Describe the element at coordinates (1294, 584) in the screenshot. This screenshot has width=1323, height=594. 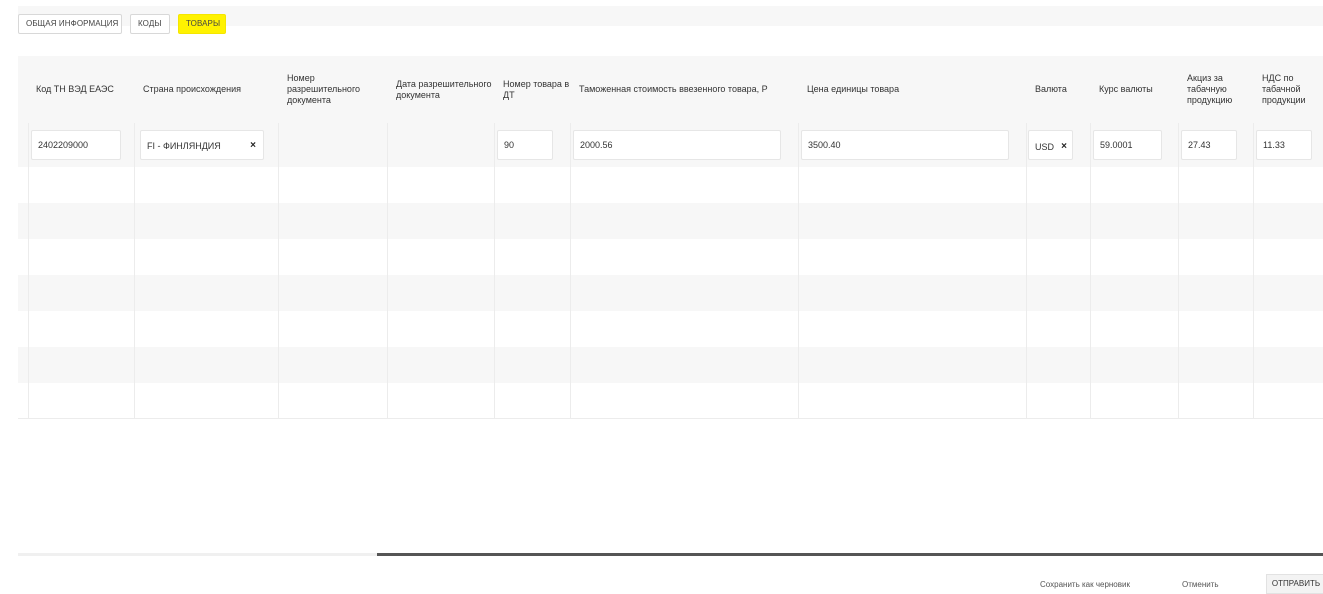
I see `send-button: ОТПРАВИТЬ` at that location.